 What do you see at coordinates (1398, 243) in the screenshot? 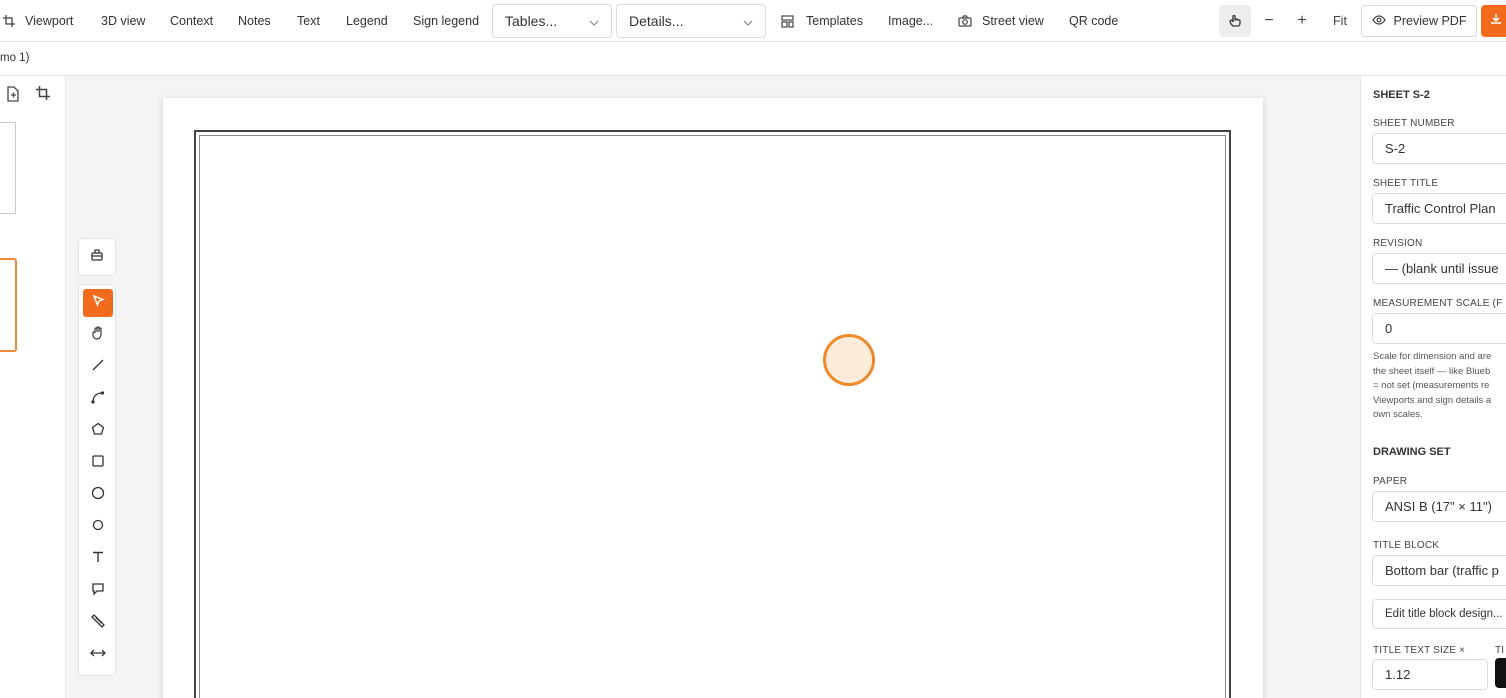
I see `revision-label: REVISION` at bounding box center [1398, 243].